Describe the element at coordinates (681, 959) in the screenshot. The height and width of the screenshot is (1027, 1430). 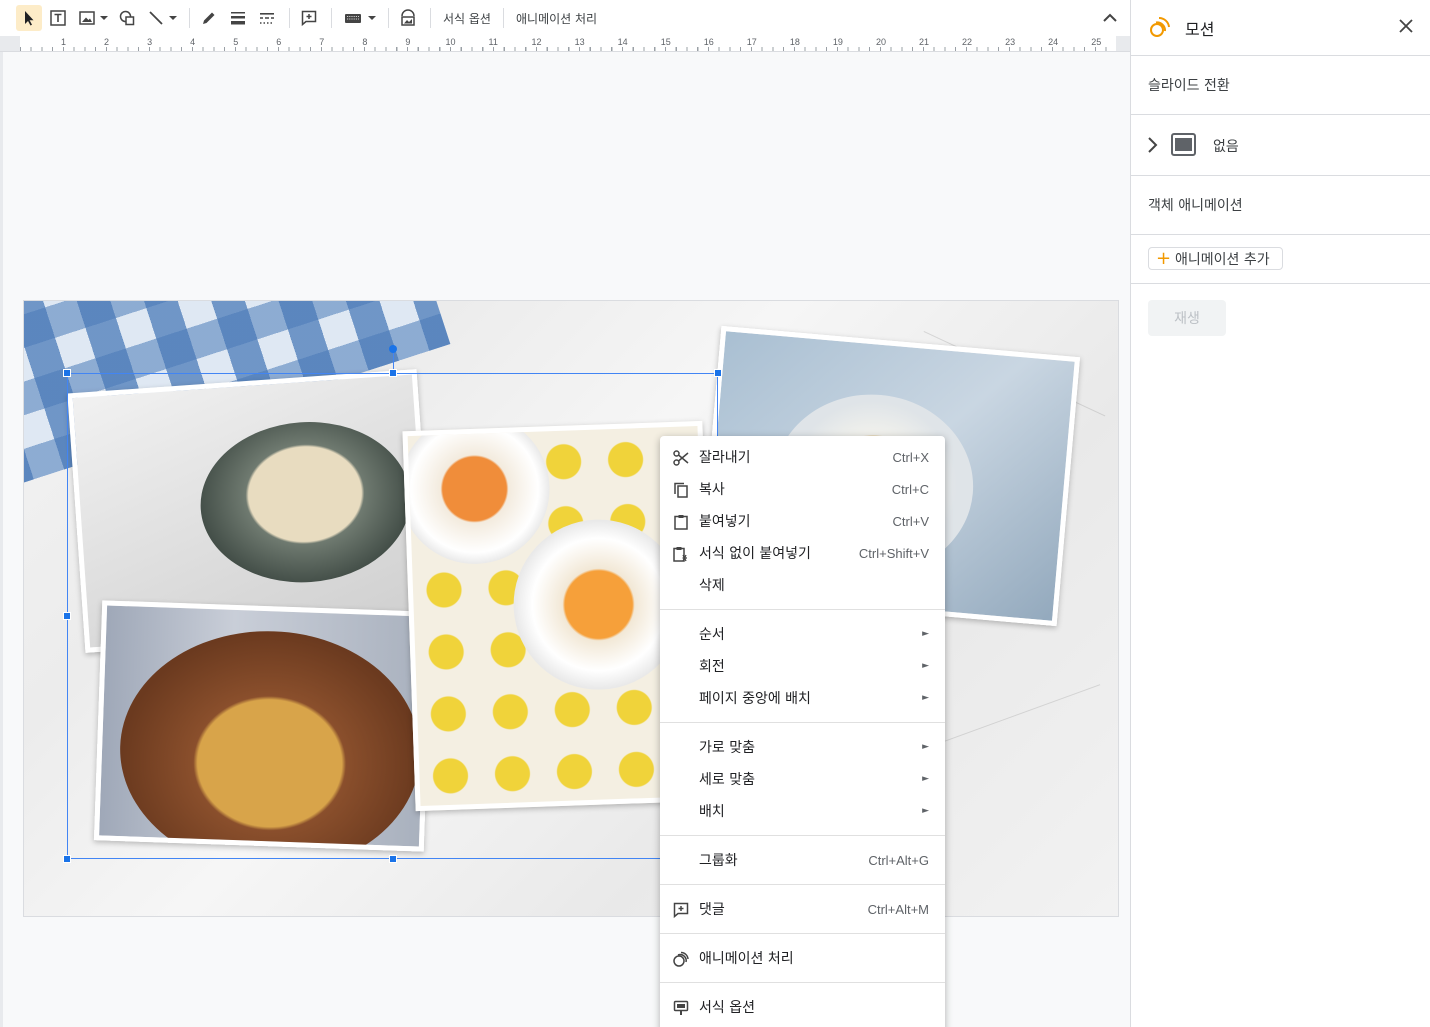
I see `animation-icon` at that location.